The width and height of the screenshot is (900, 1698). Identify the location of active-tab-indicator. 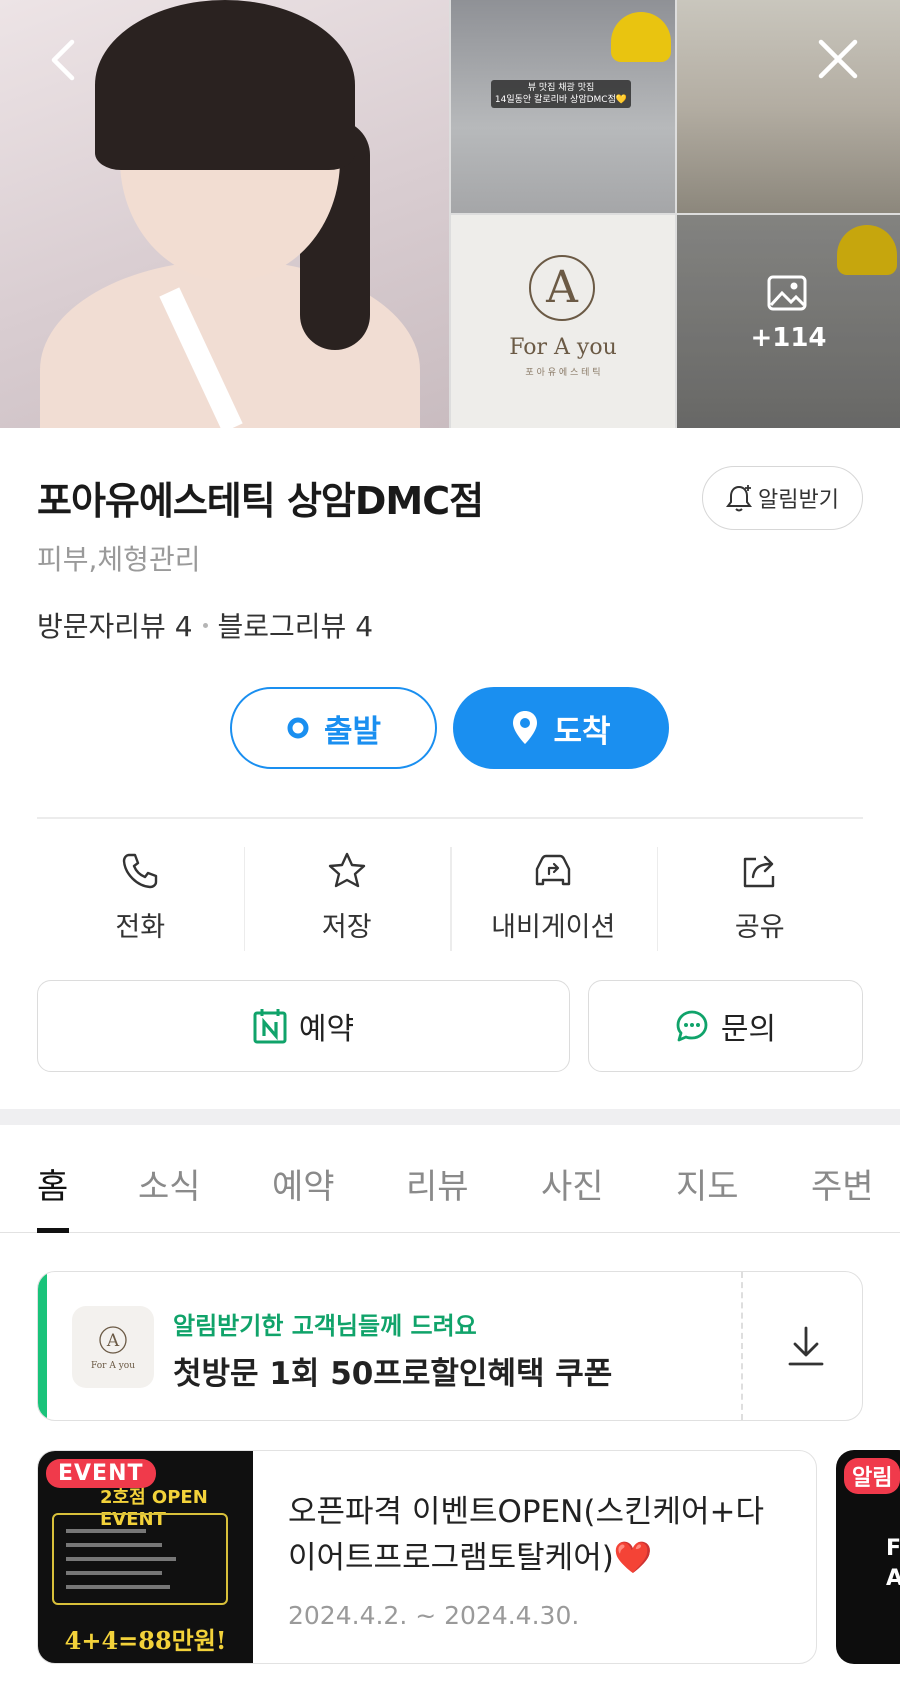
(53, 1230).